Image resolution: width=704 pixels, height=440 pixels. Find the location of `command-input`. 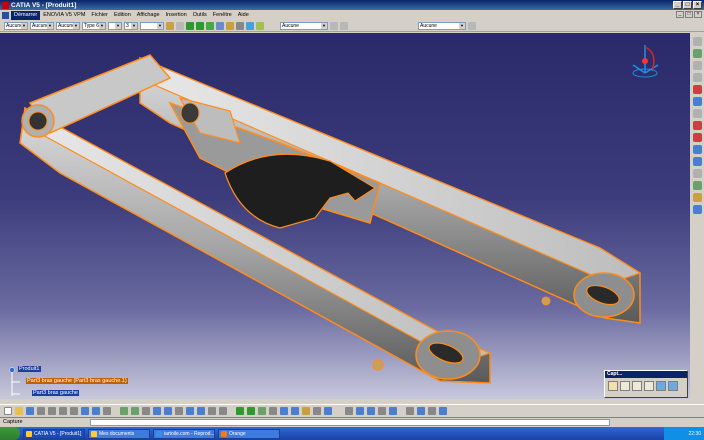

command-input is located at coordinates (350, 422).